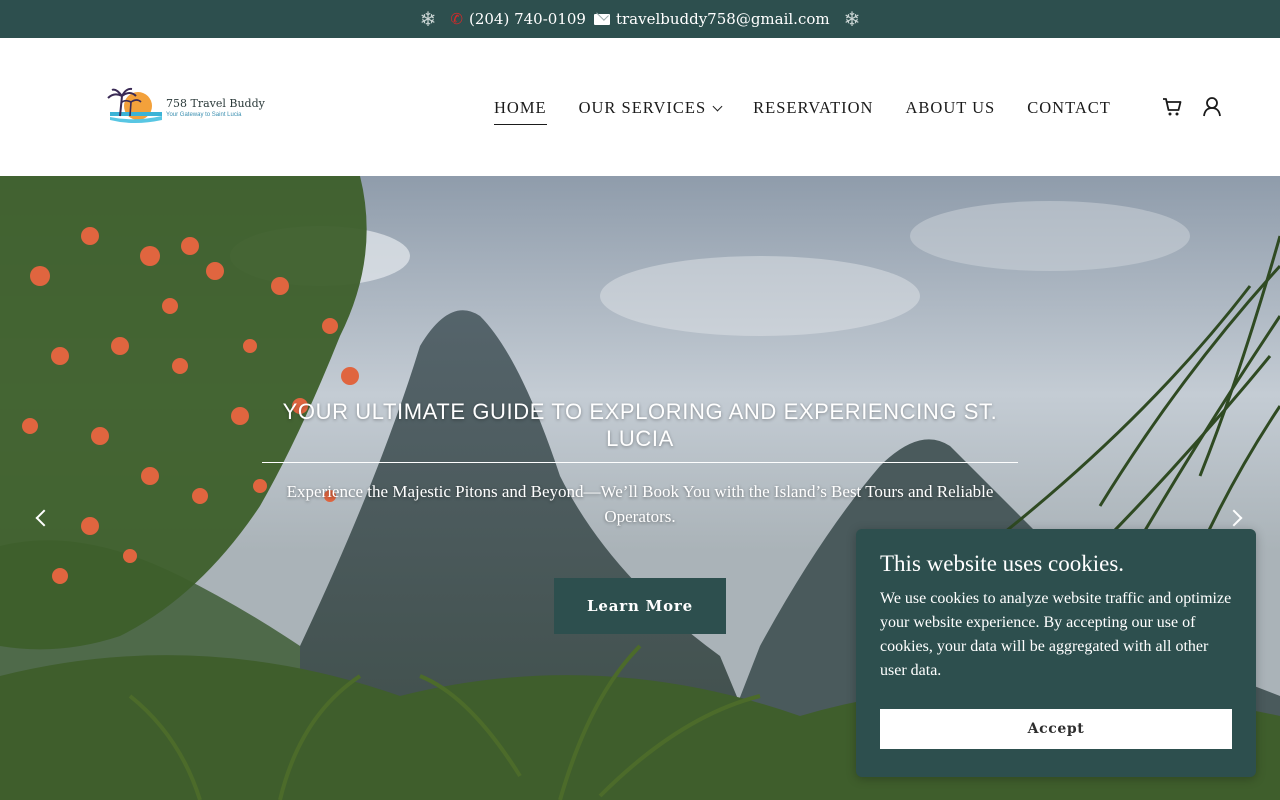 This screenshot has height=800, width=1280. What do you see at coordinates (813, 111) in the screenshot?
I see `nav-reservation: RESERVATION` at bounding box center [813, 111].